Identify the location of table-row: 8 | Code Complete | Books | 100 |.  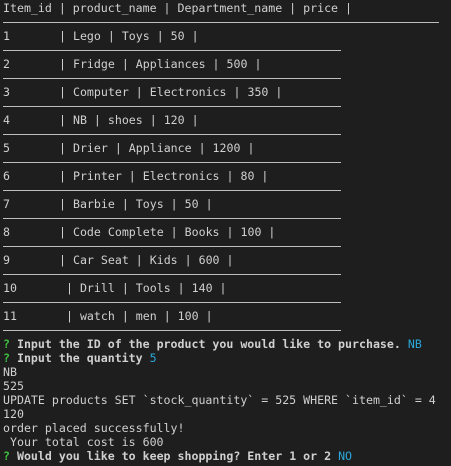
(225, 232).